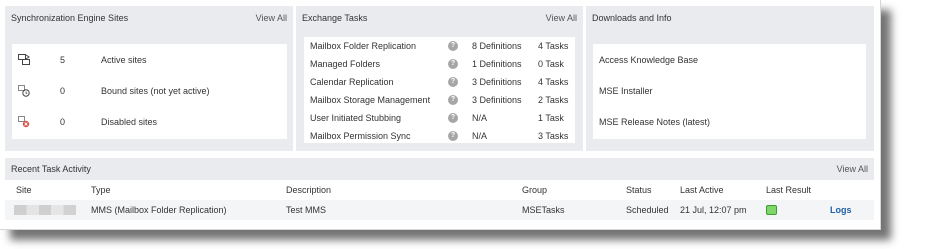 The image size is (925, 249). Describe the element at coordinates (639, 190) in the screenshot. I see `column-header-status: Status` at that location.